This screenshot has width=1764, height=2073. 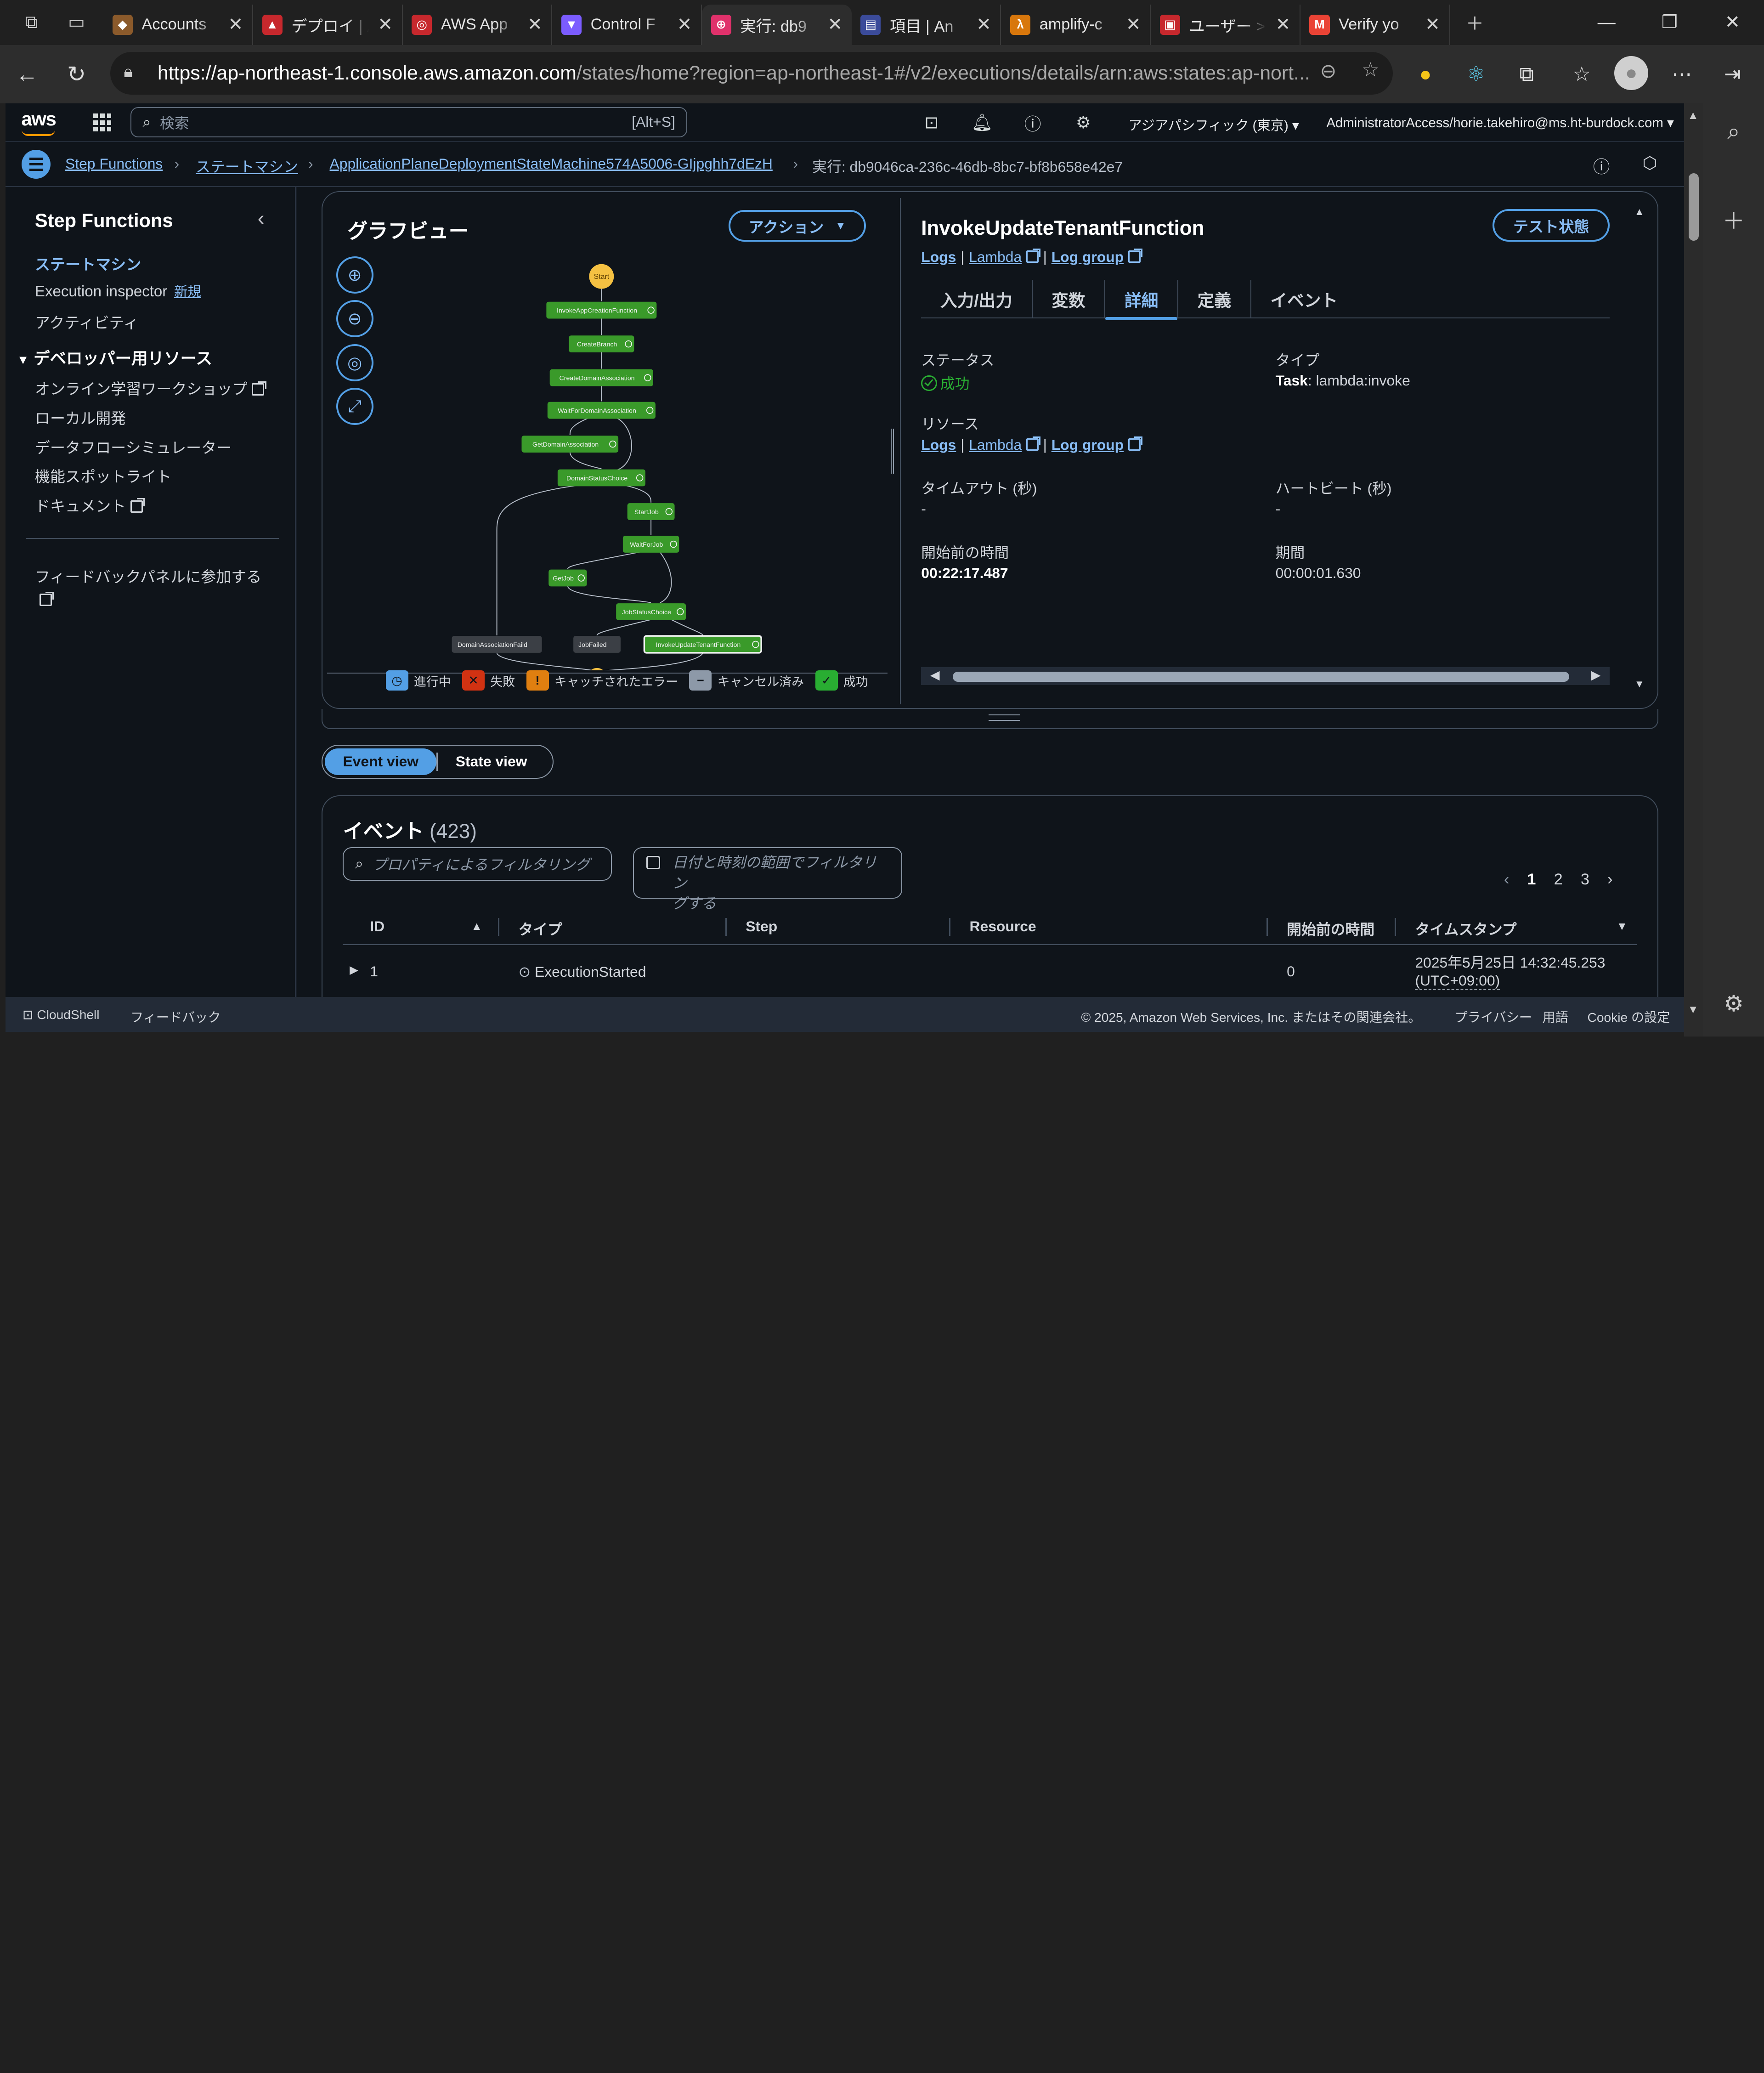 I want to click on col-type: タイプ, so click(x=541, y=928).